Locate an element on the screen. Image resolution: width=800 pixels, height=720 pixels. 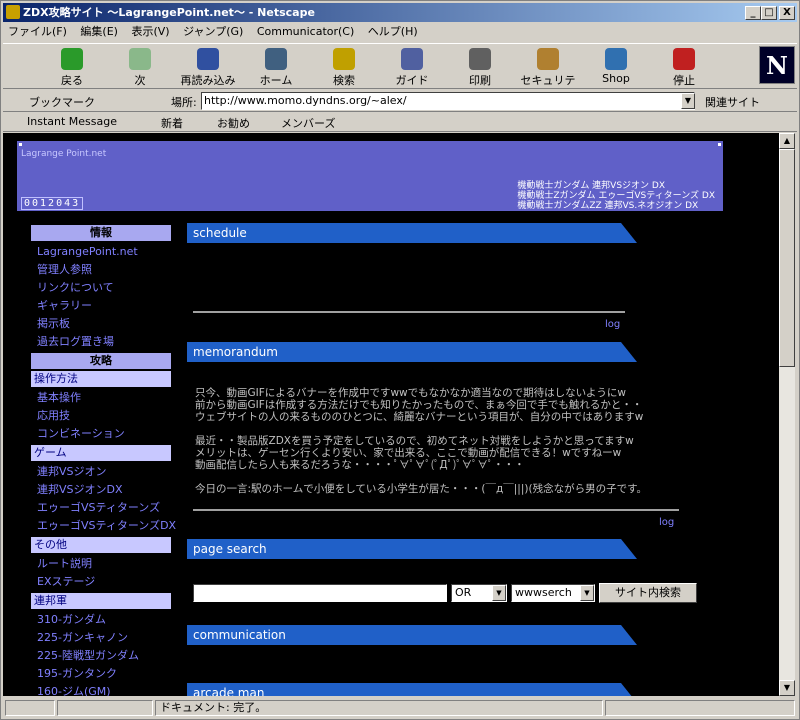
site-search-button: サイト内検索 is located at coordinates (648, 593).